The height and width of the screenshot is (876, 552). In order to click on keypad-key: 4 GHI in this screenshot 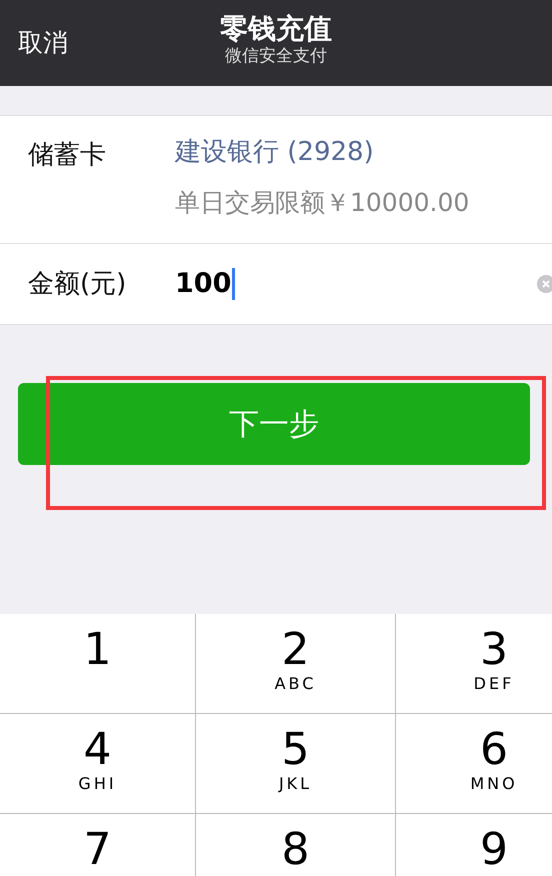, I will do `click(98, 764)`.